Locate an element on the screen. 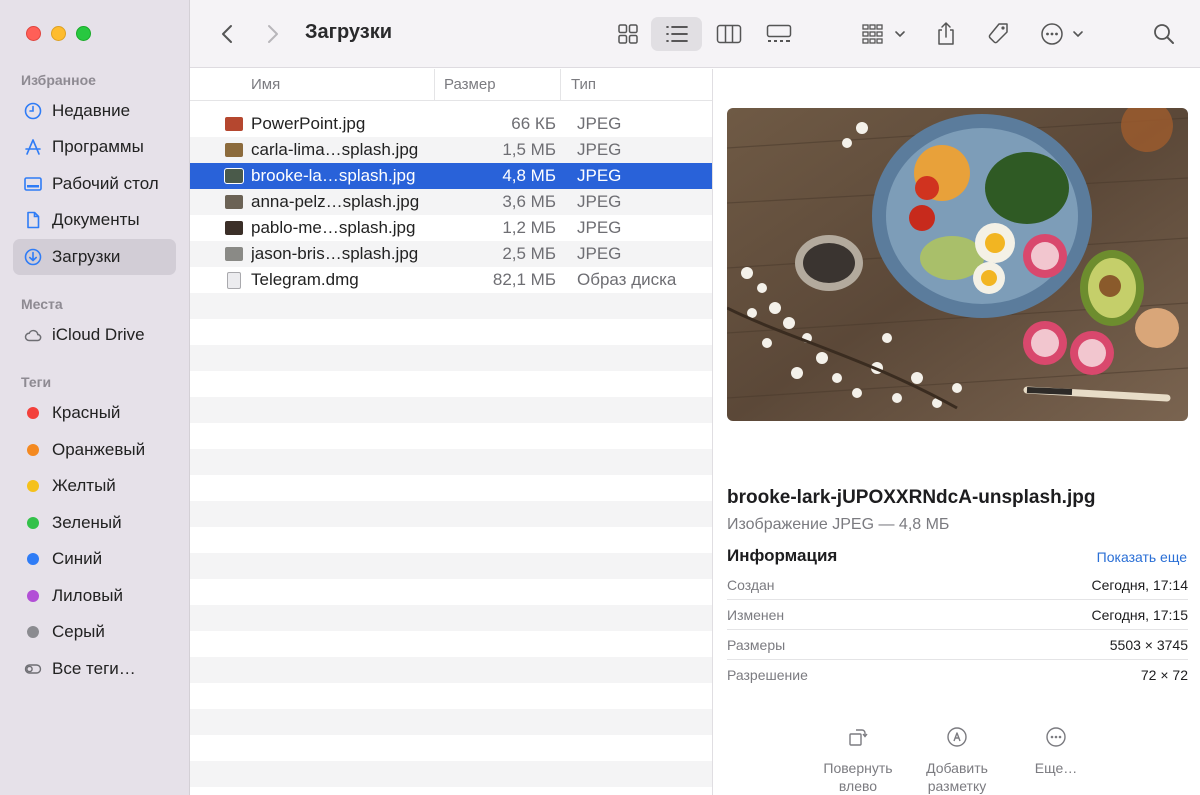  file-row: PowerPoint.jpg 66 КБ JPEG is located at coordinates (451, 124).